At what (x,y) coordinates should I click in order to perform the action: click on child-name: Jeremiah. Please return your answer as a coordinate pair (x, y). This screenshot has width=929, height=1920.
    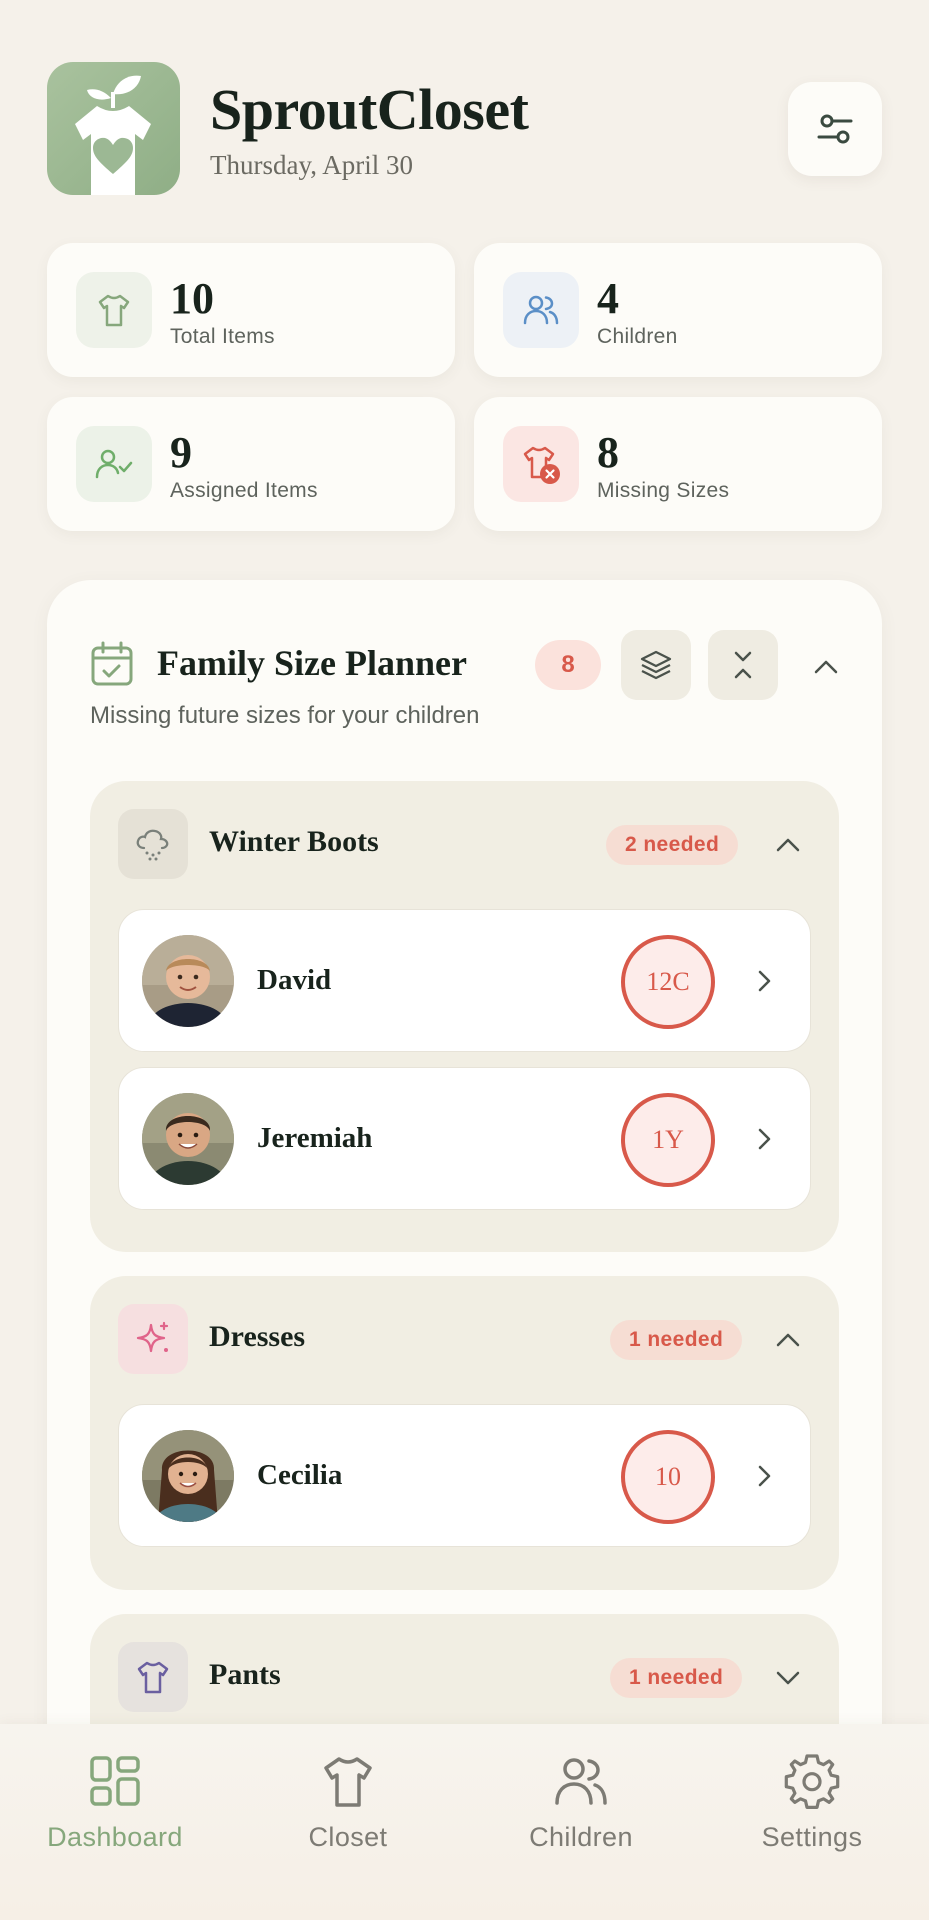
    Looking at the image, I should click on (315, 1138).